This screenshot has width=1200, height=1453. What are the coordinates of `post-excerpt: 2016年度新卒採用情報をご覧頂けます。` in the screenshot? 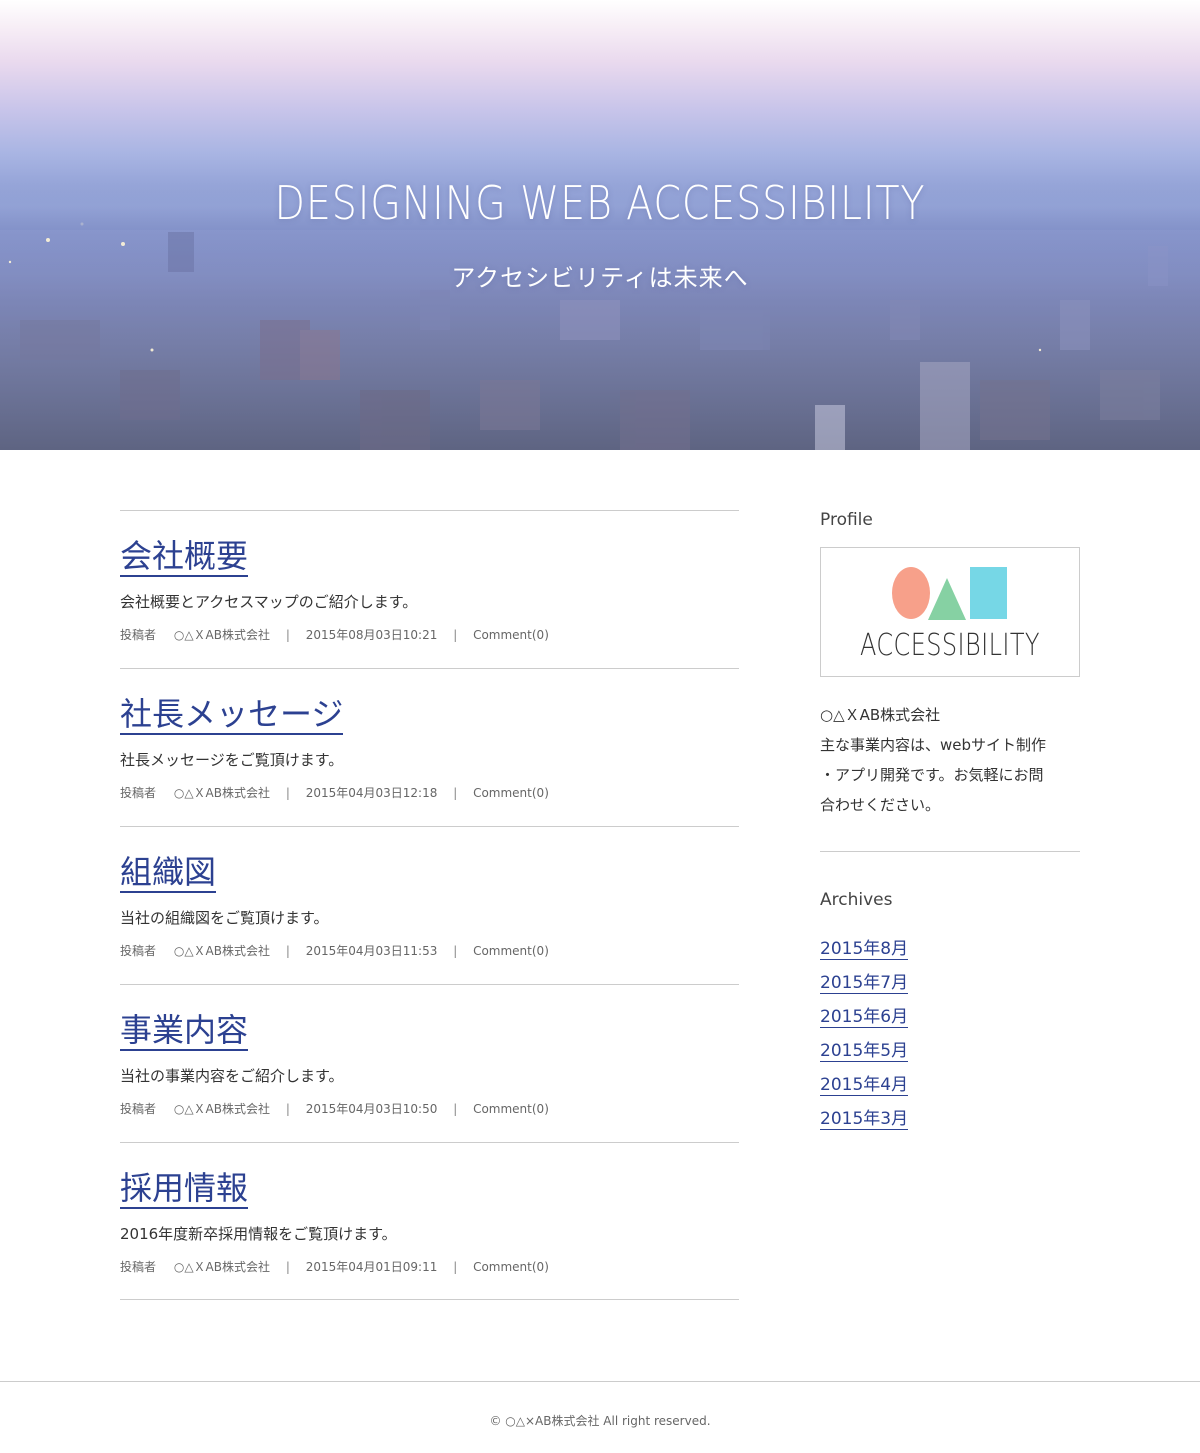 It's located at (258, 1234).